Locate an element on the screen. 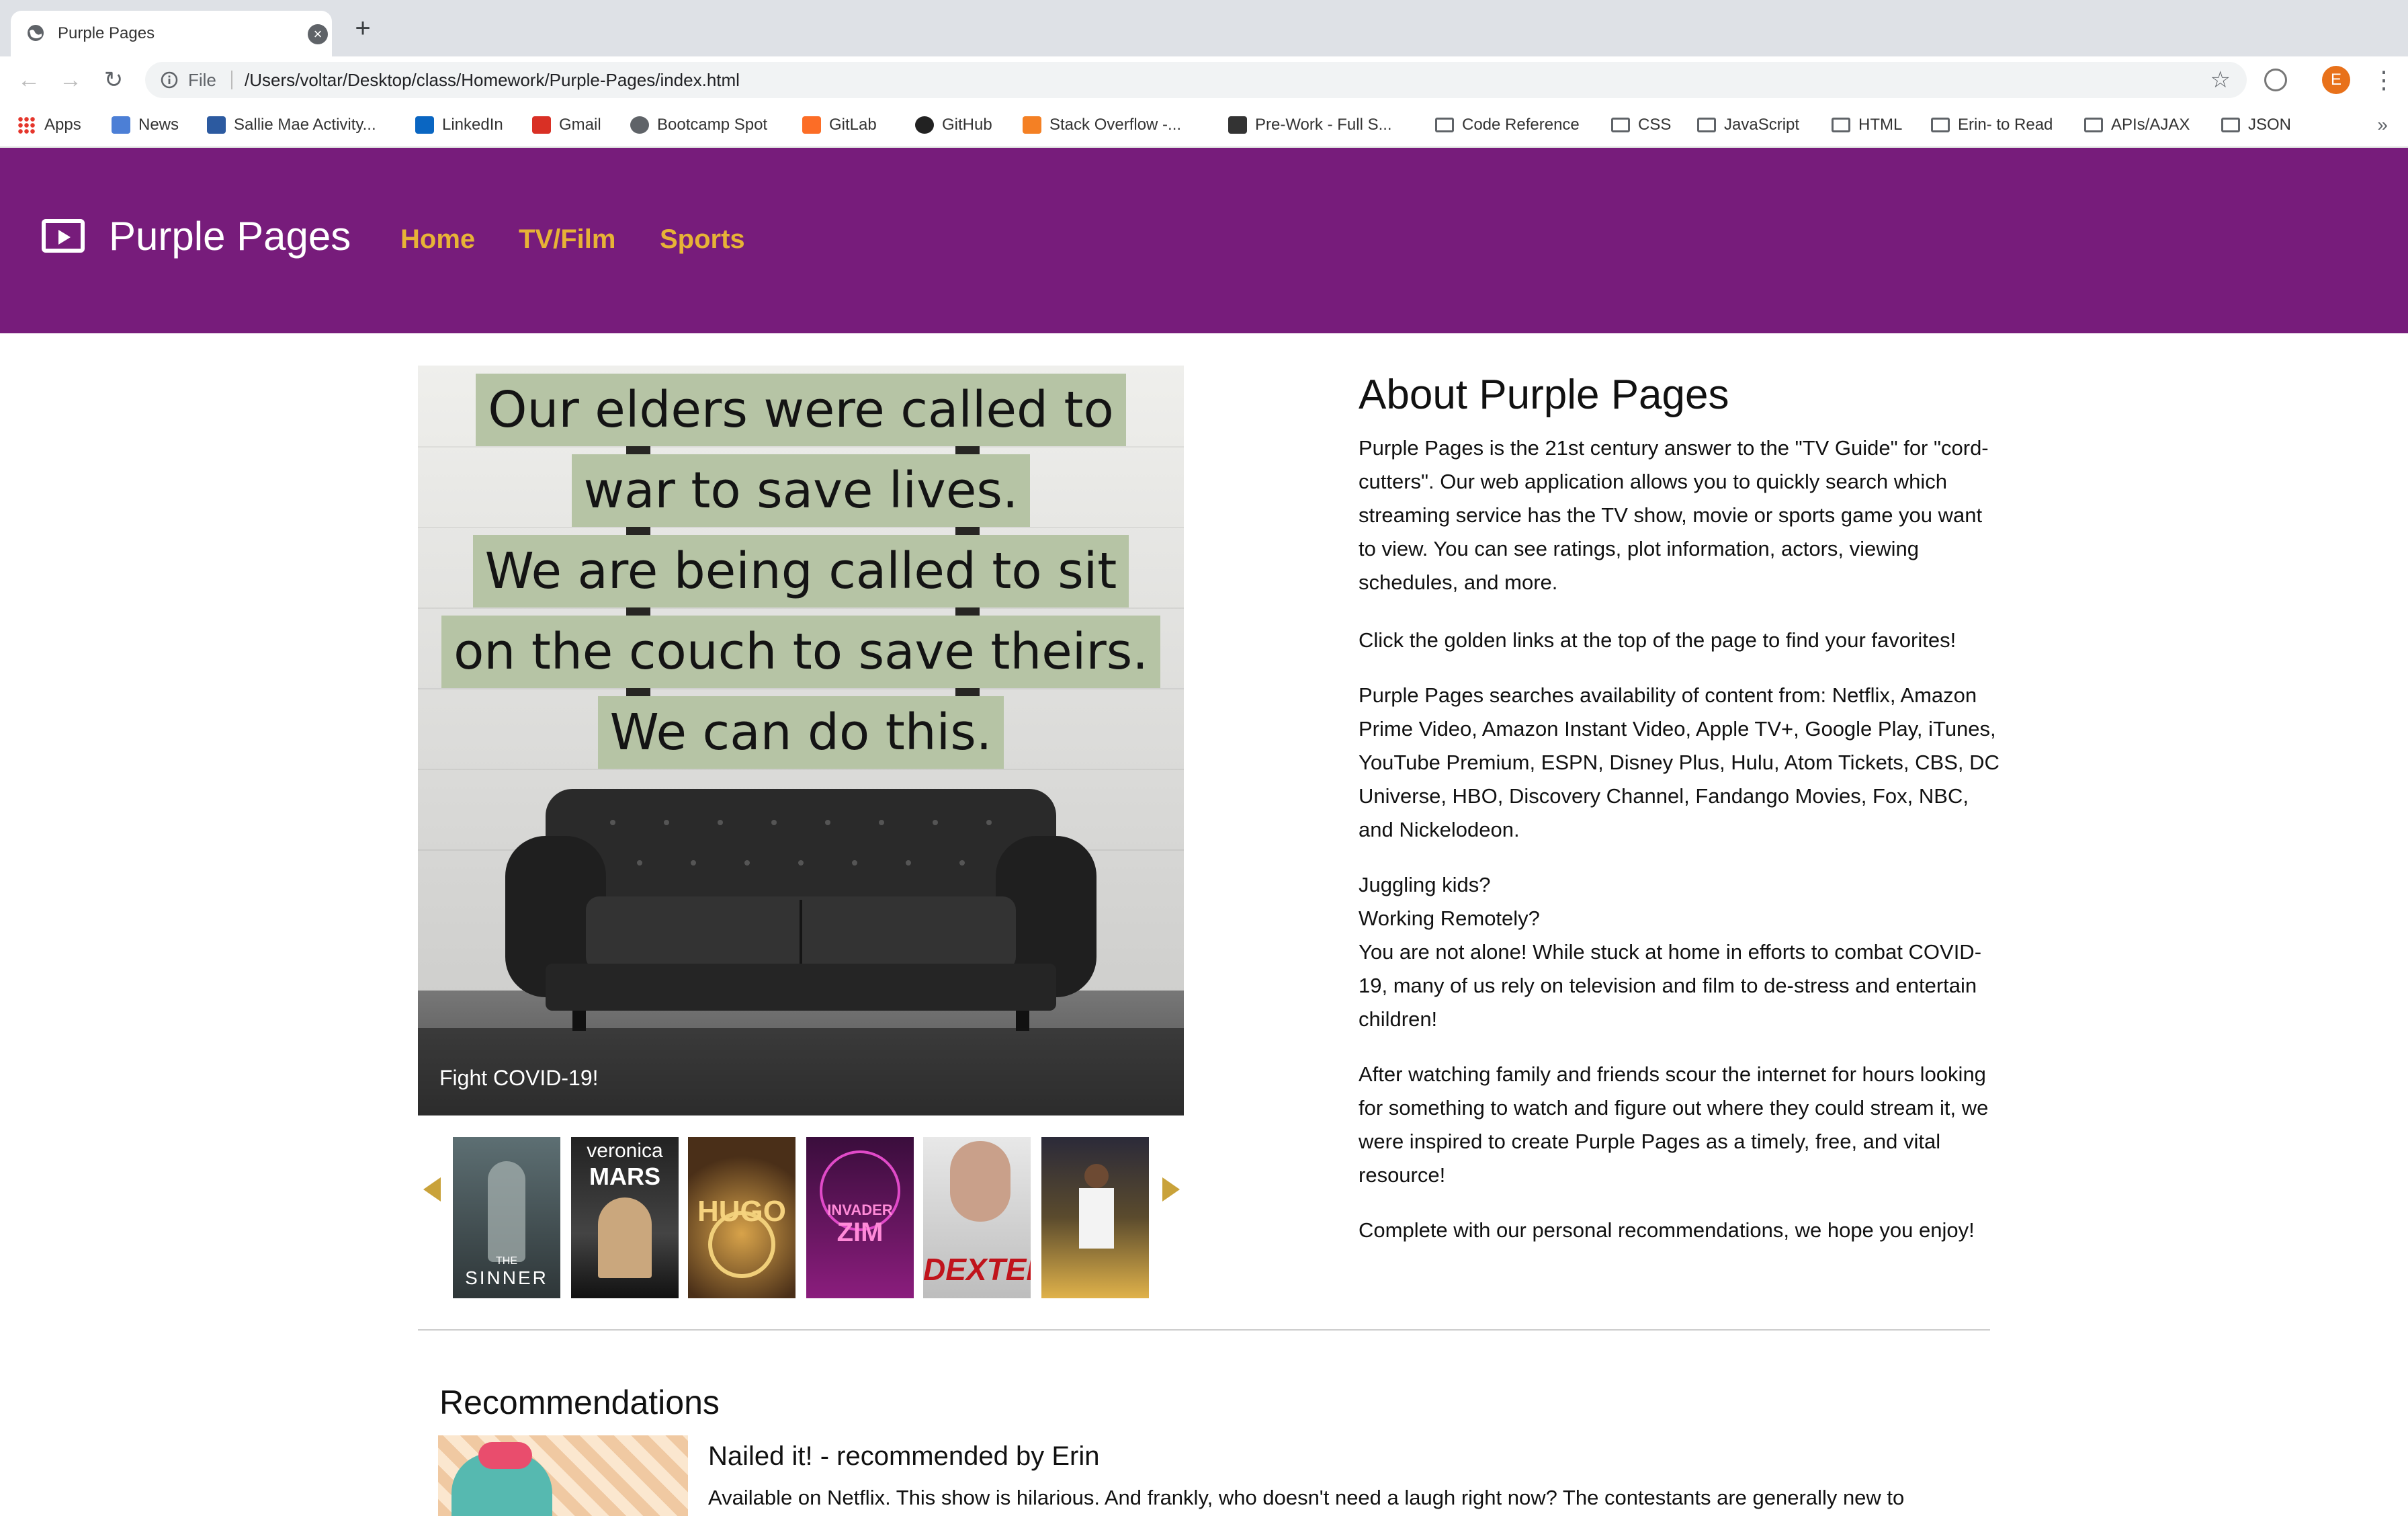 The height and width of the screenshot is (1516, 2408). browser-tab: Purple Pages × is located at coordinates (171, 33).